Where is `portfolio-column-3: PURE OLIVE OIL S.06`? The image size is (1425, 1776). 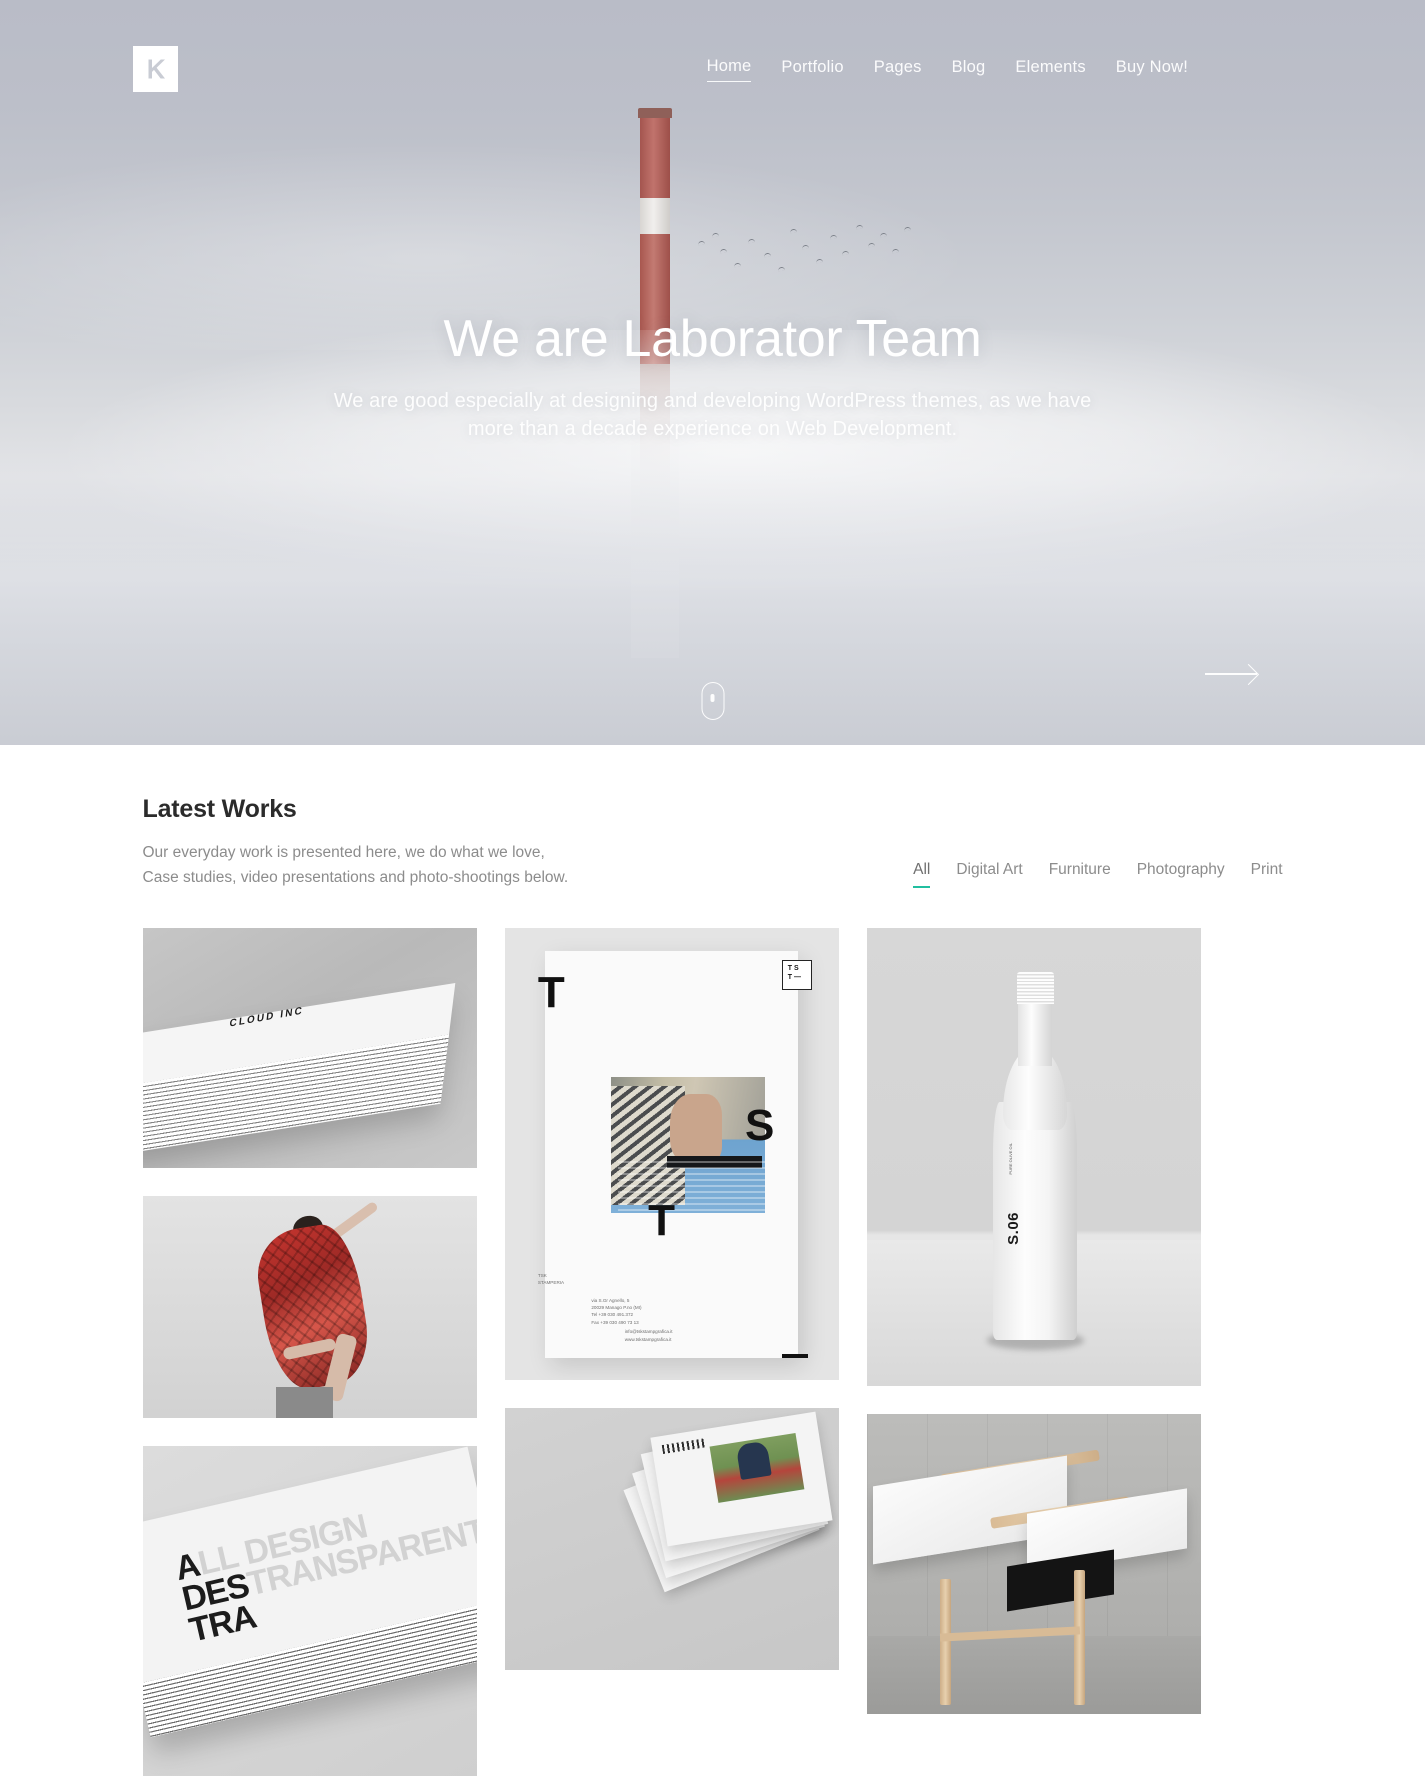
portfolio-column-3: PURE OLIVE OIL S.06 is located at coordinates (1033, 1321).